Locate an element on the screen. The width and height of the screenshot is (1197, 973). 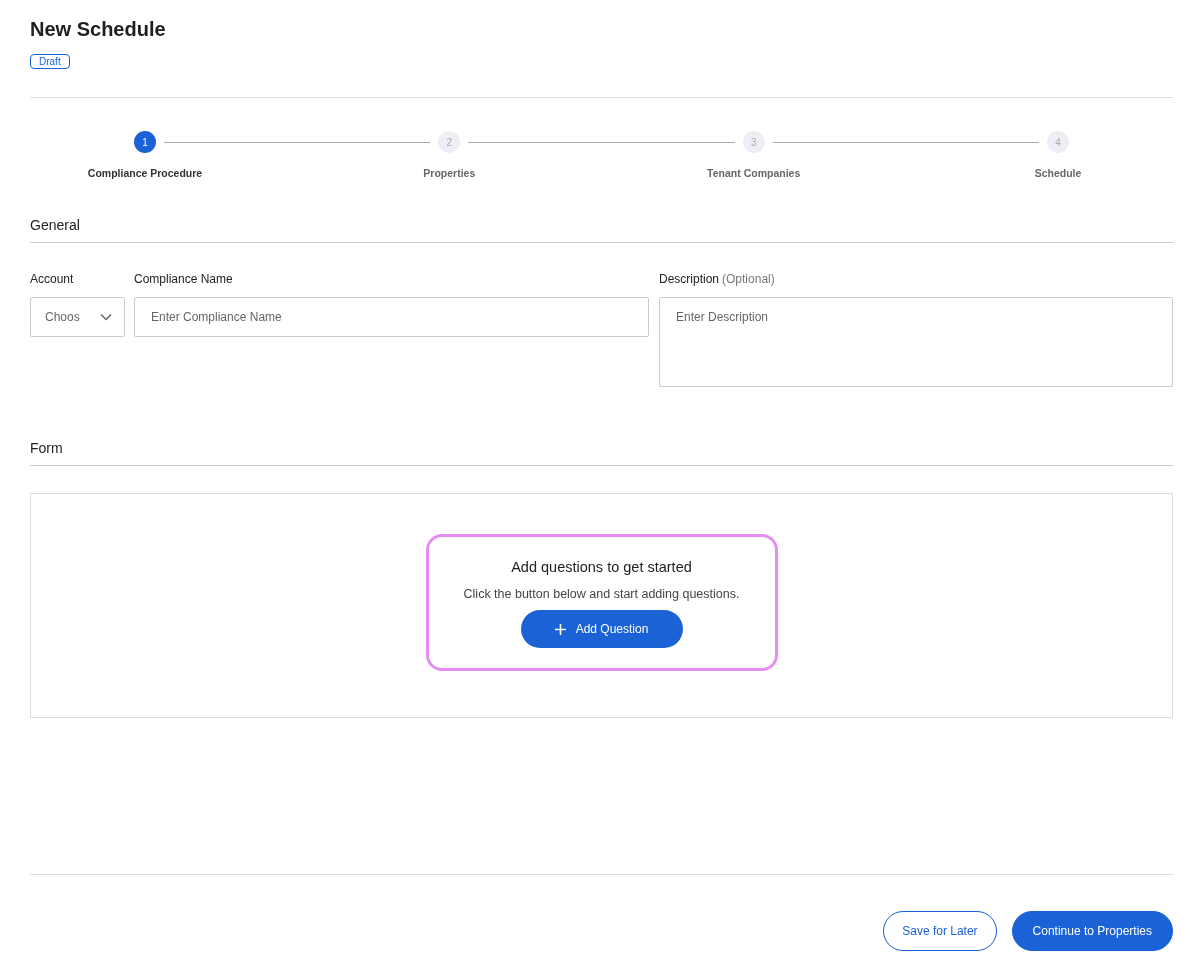
status-badge: Draft is located at coordinates (50, 61).